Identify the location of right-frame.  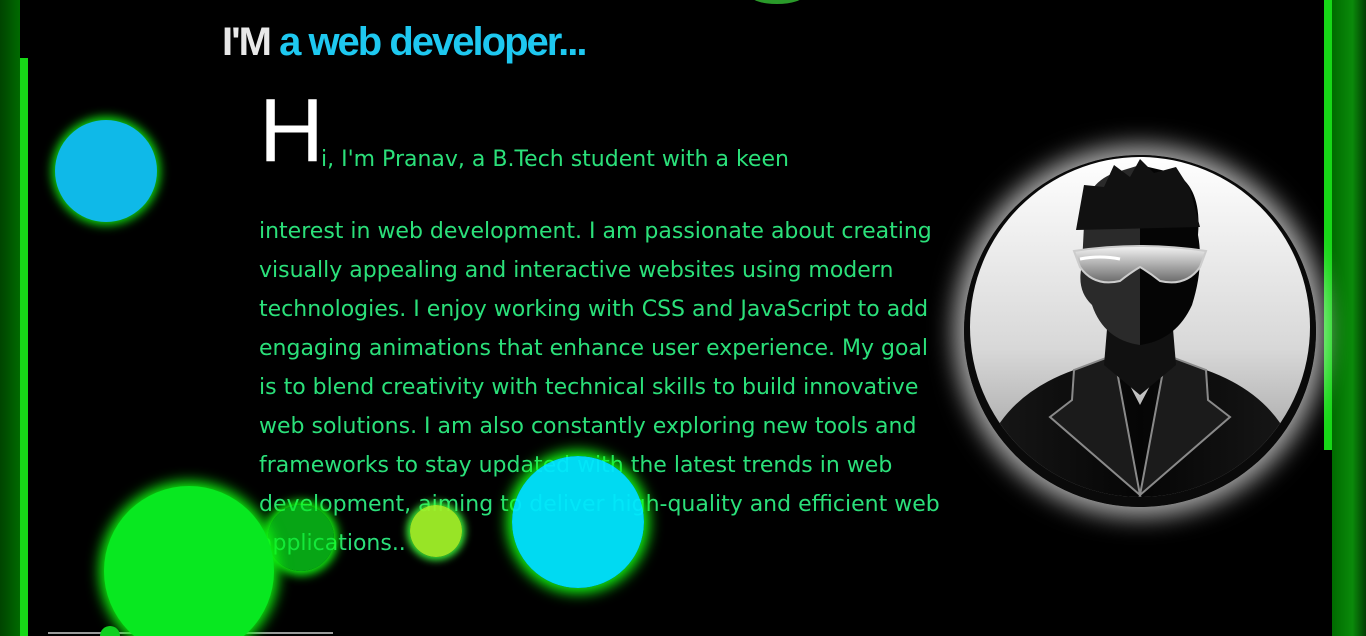
(1349, 318).